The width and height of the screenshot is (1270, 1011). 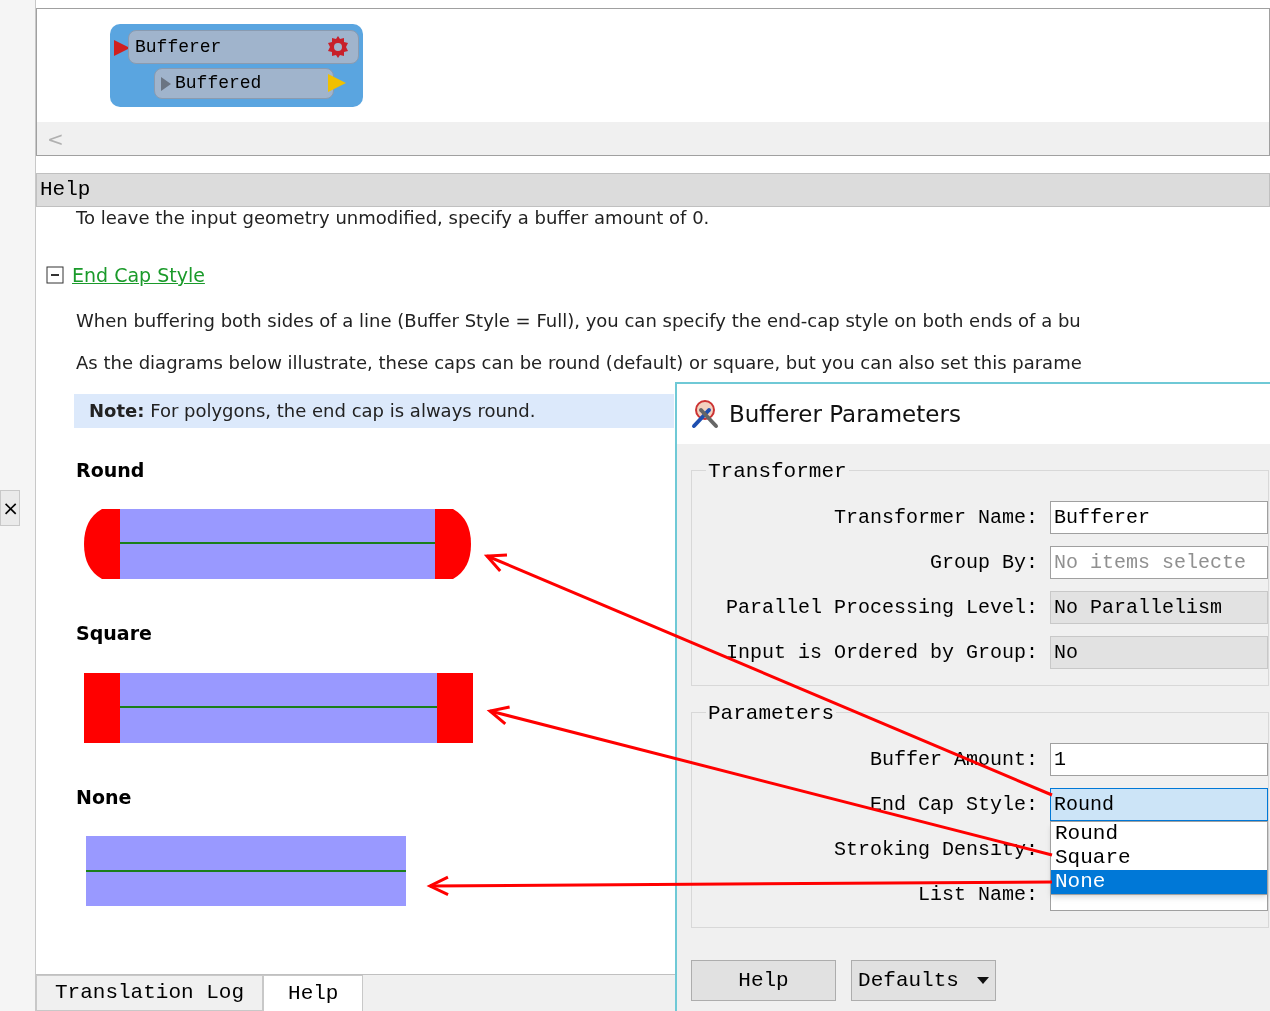 What do you see at coordinates (881, 607) in the screenshot?
I see `field-label: Parallel Processing Level:` at bounding box center [881, 607].